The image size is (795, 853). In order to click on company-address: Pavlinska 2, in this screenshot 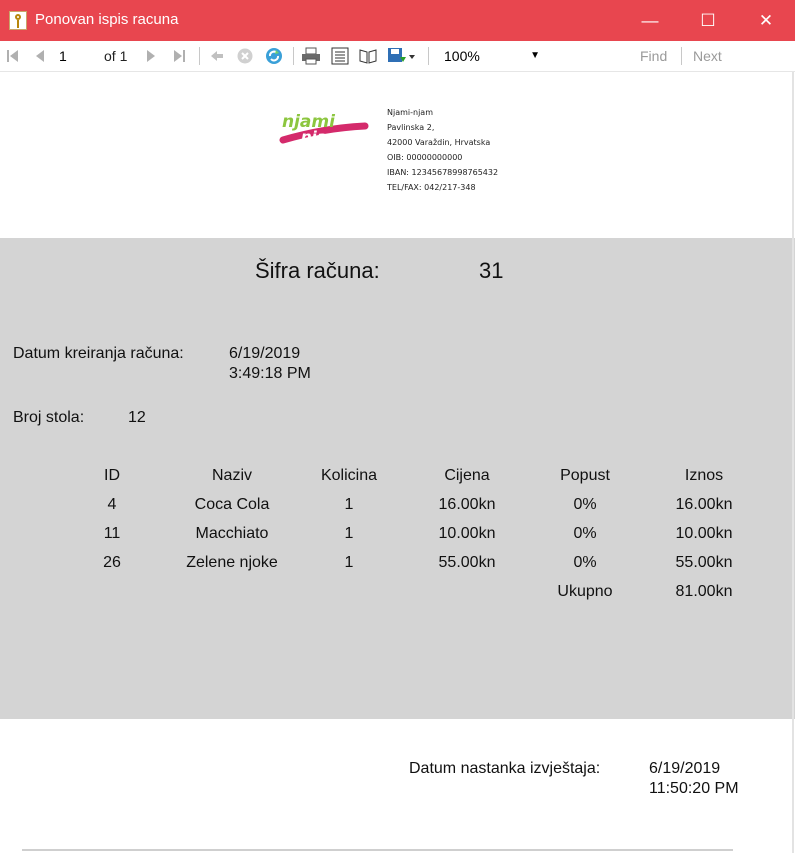, I will do `click(411, 127)`.